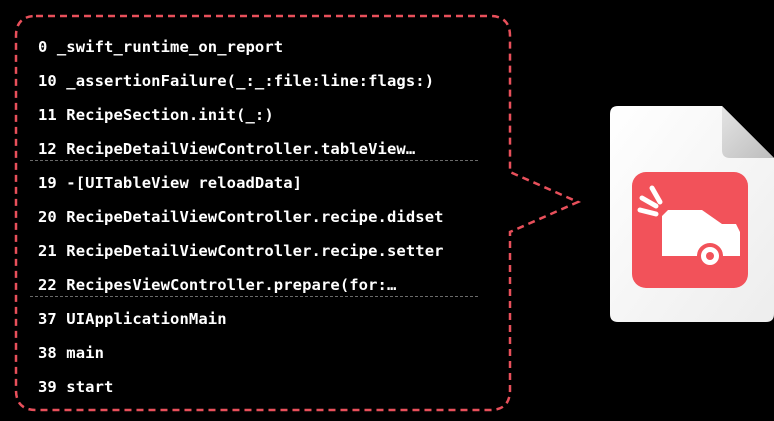 This screenshot has width=774, height=421. I want to click on stack-frame: 0 _swift_runtime_on_report, so click(273, 47).